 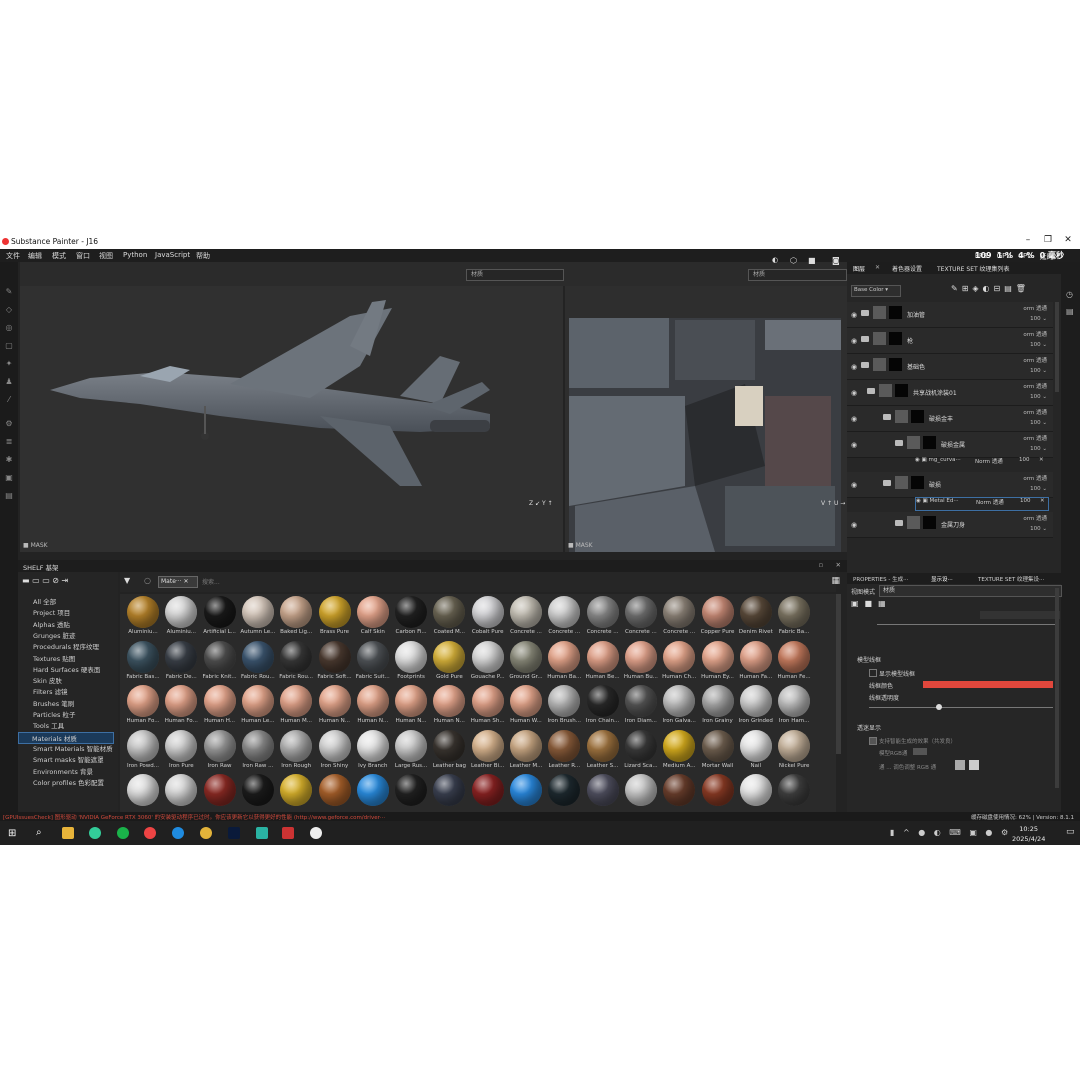 What do you see at coordinates (970, 591) in the screenshot?
I see `view-mode-dropdown: 材质` at bounding box center [970, 591].